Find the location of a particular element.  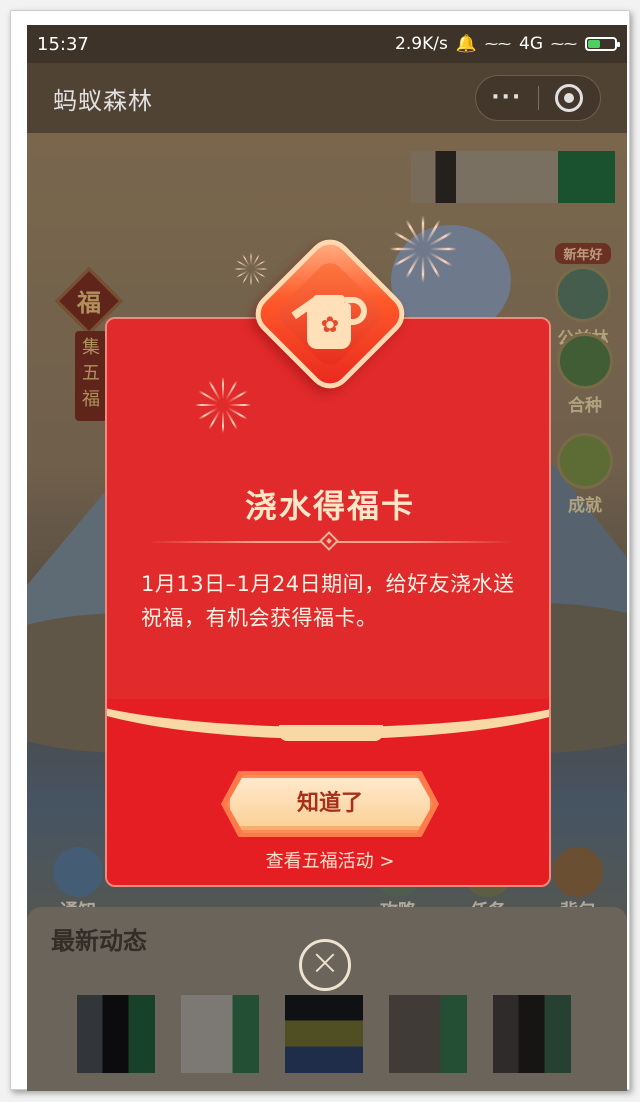

status-time: 15:37 is located at coordinates (63, 44).